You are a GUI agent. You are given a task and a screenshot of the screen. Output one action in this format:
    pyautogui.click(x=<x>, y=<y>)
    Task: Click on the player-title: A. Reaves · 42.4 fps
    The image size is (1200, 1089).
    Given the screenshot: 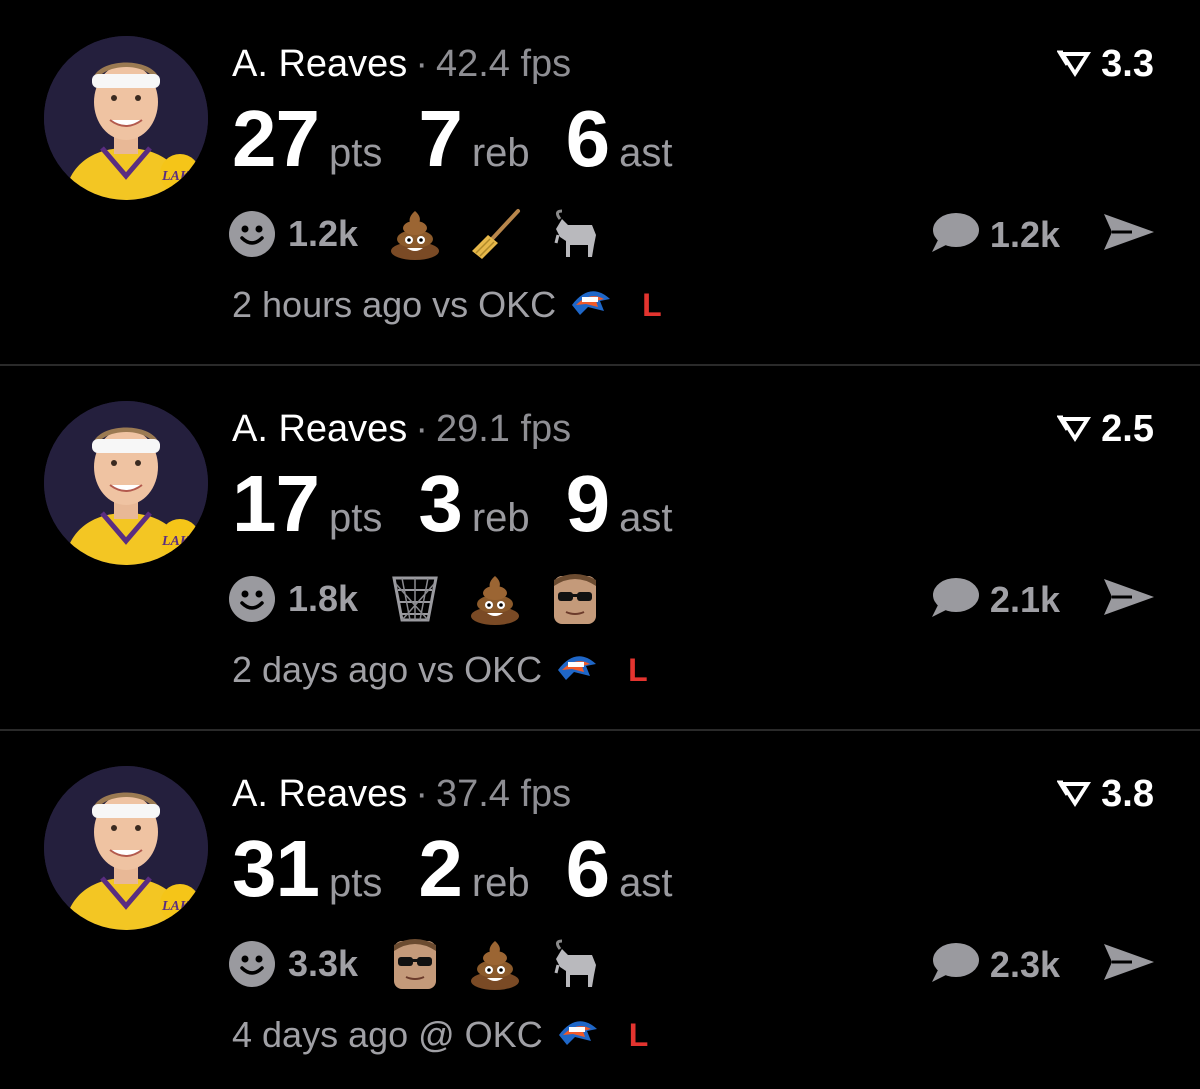 What is the action you would take?
    pyautogui.click(x=401, y=64)
    